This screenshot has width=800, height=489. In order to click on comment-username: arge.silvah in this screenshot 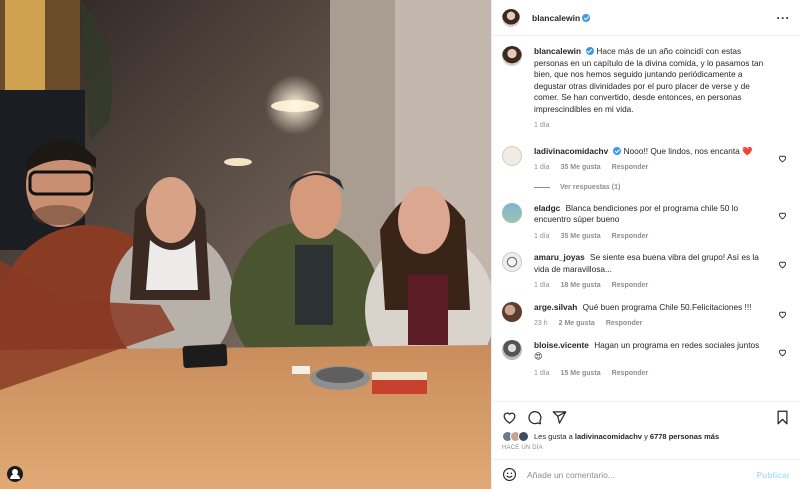, I will do `click(555, 307)`.